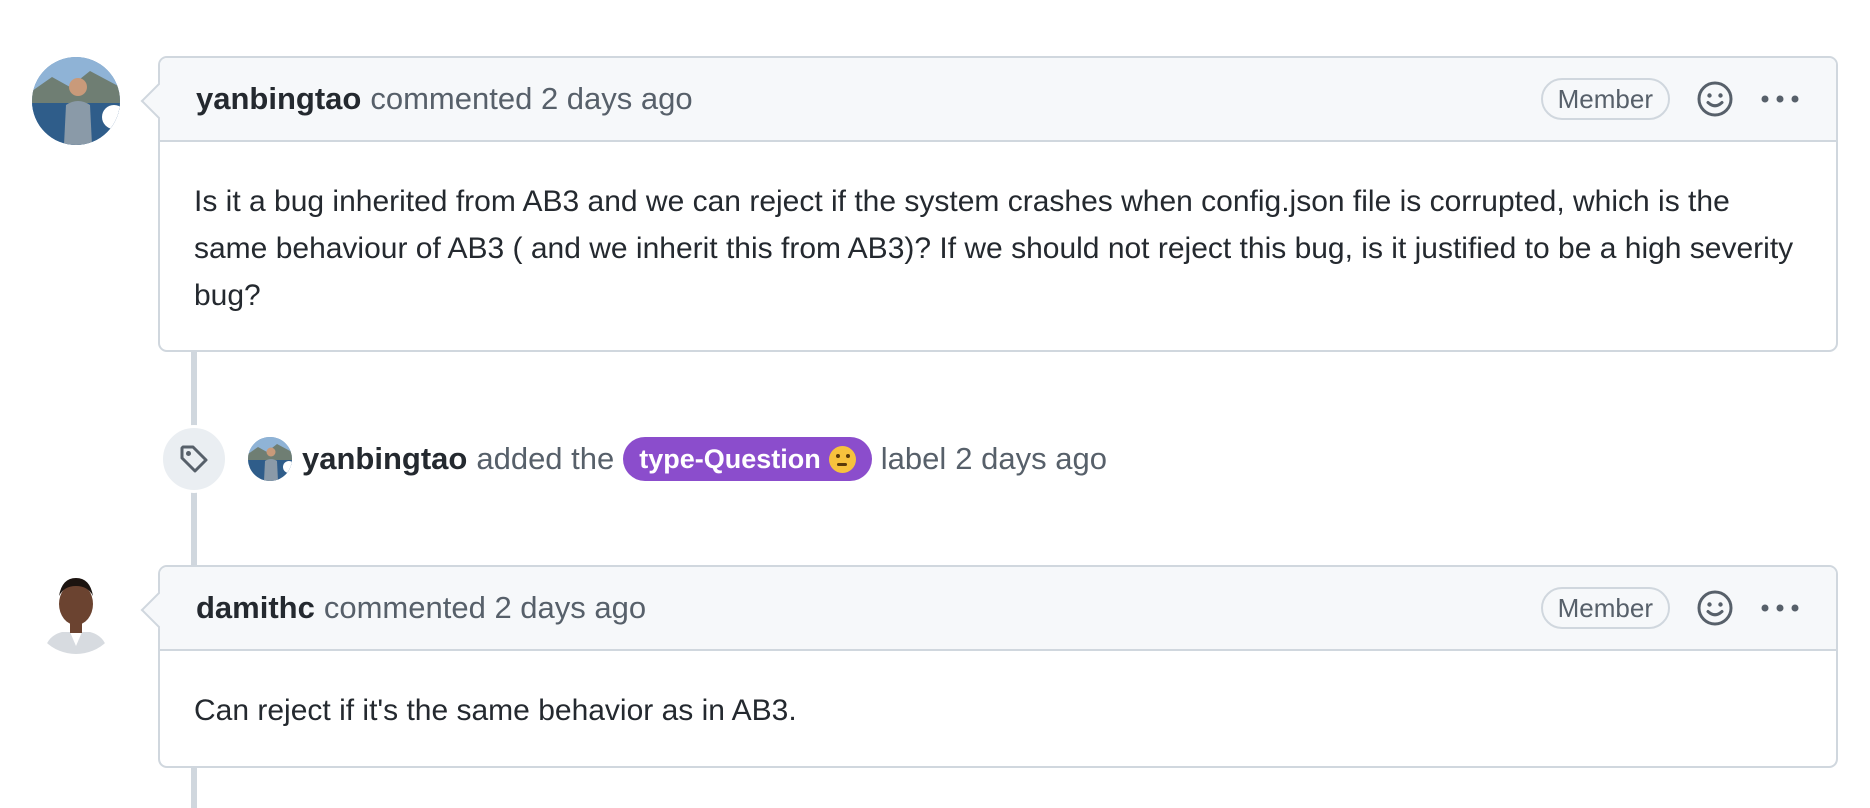  I want to click on event-timestamp: 2 days ago, so click(1031, 459).